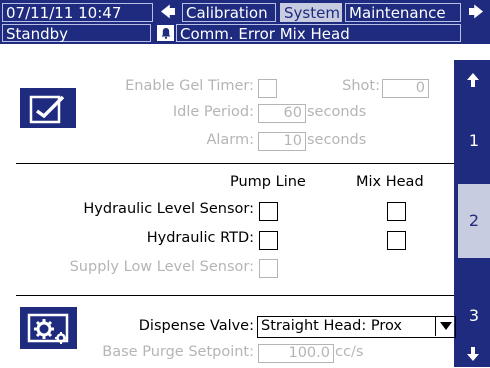 This screenshot has height=368, width=490. Describe the element at coordinates (165, 33) in the screenshot. I see `bell-icon` at that location.